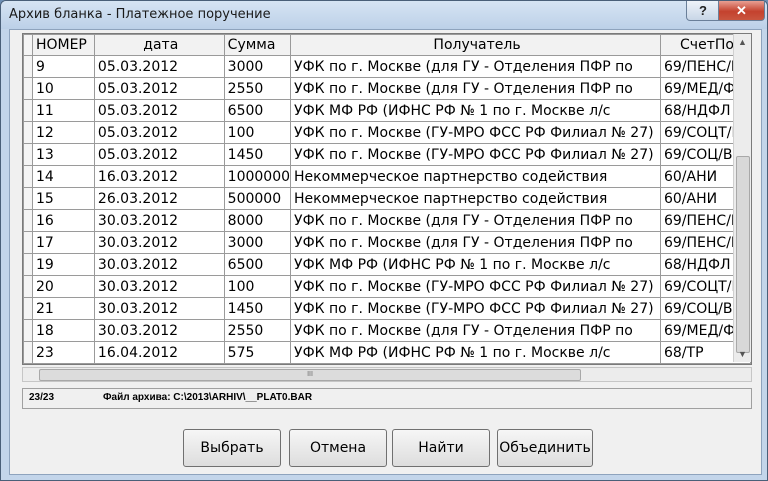 Image resolution: width=768 pixels, height=481 pixels. What do you see at coordinates (63, 154) in the screenshot?
I see `cell-number: 13` at bounding box center [63, 154].